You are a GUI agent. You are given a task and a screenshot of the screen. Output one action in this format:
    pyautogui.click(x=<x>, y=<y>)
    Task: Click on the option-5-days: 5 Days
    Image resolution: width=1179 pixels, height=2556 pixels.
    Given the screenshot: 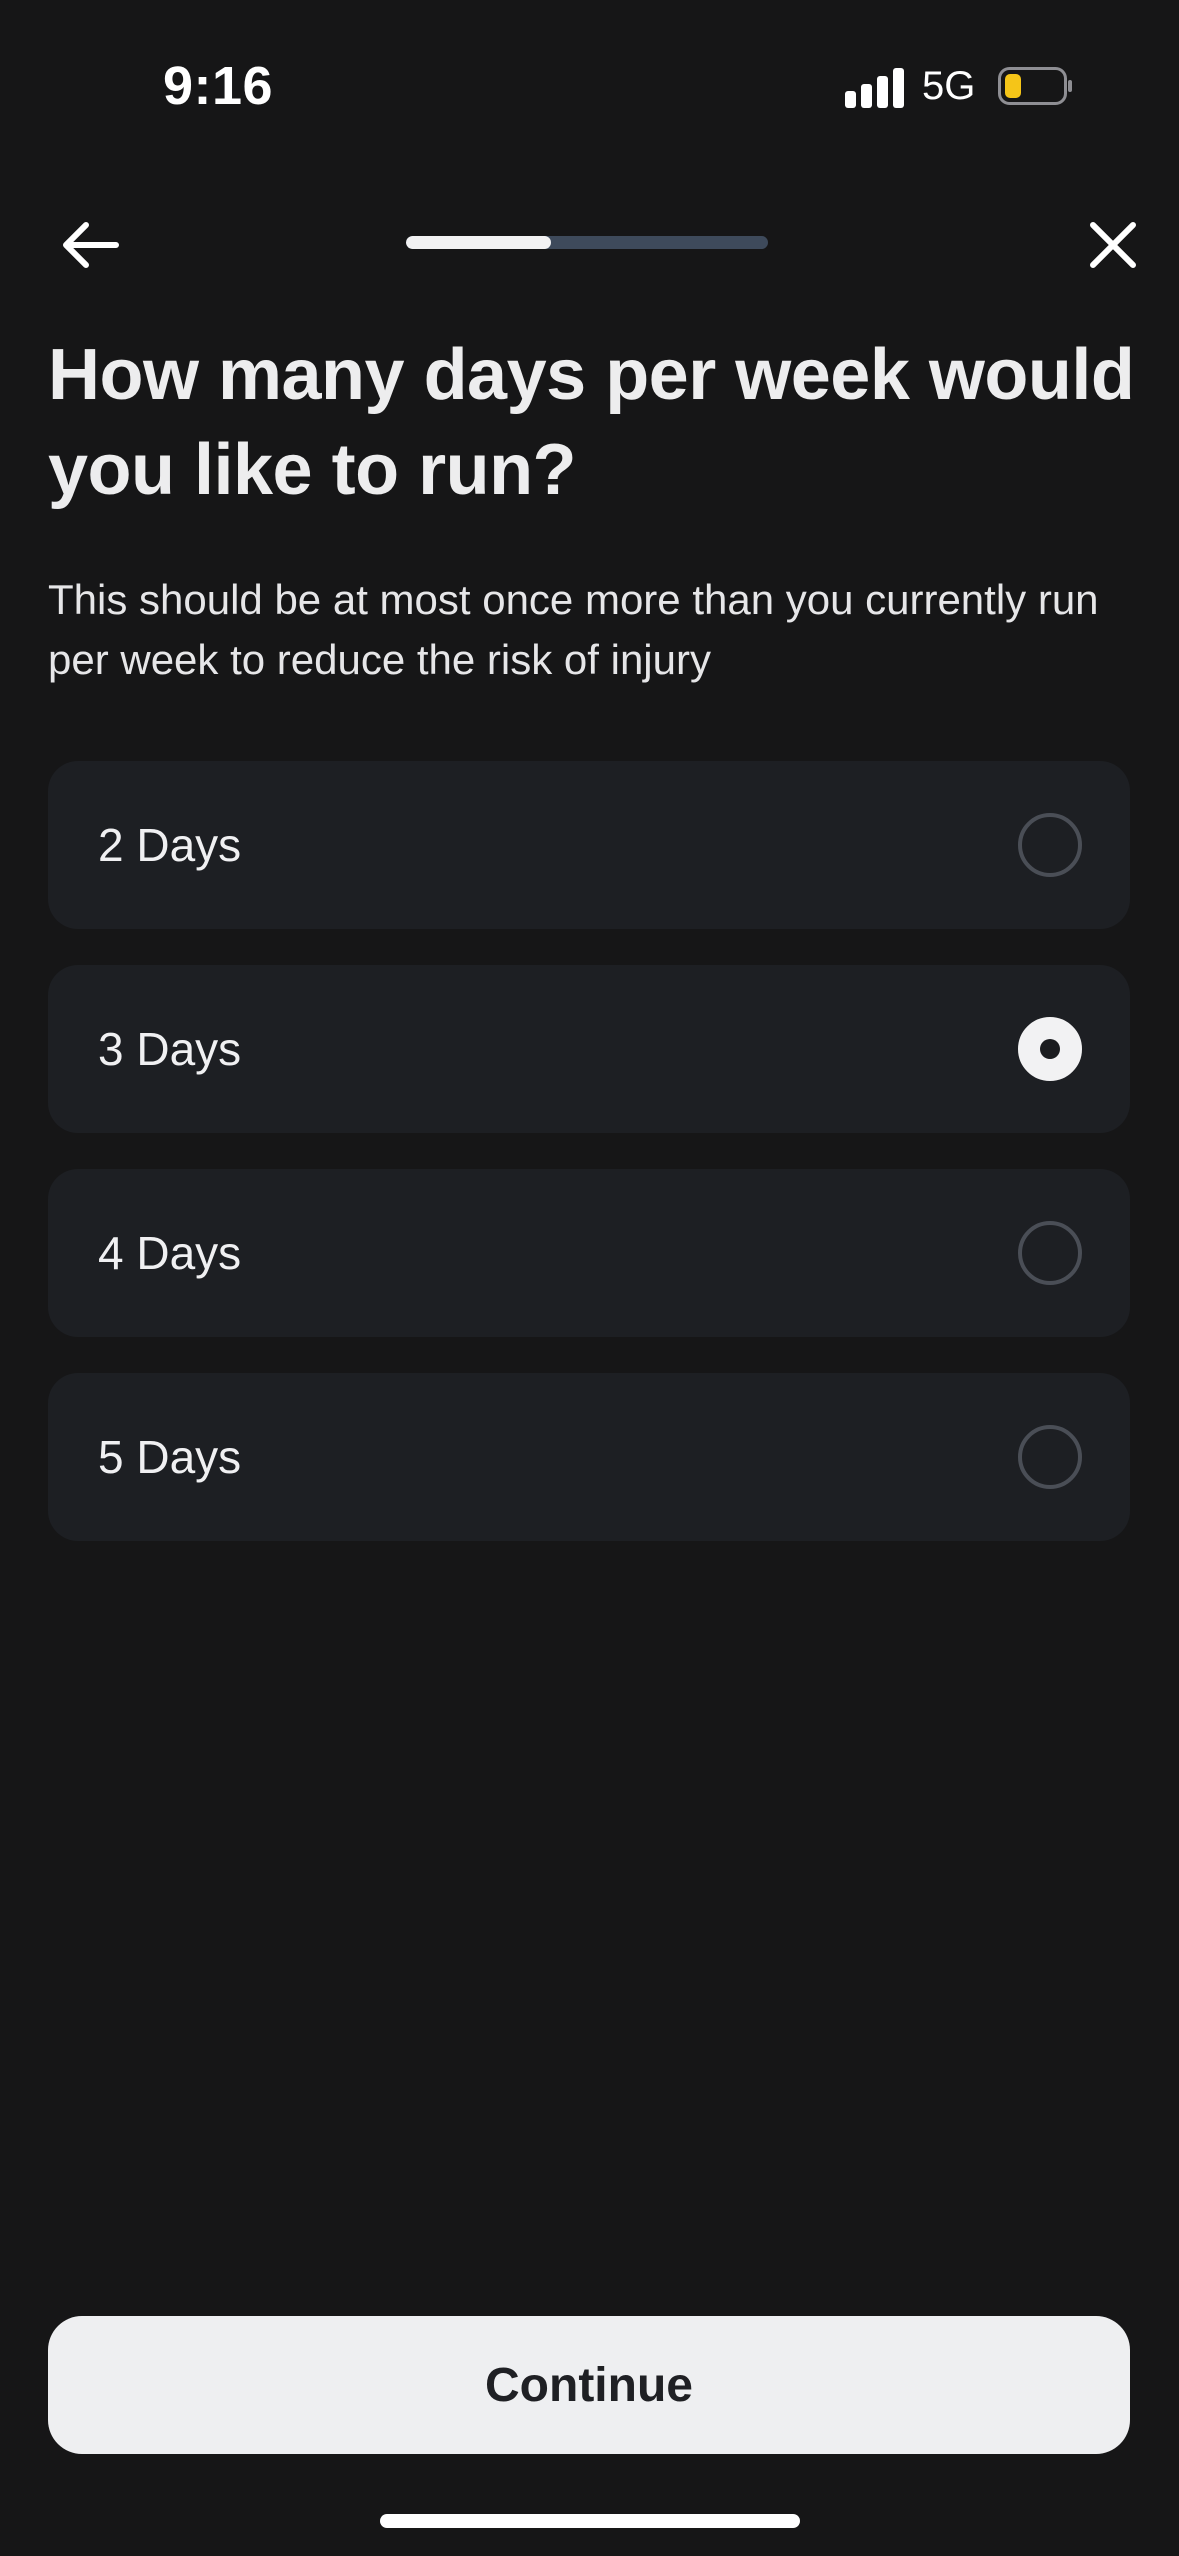 What is the action you would take?
    pyautogui.click(x=589, y=1457)
    